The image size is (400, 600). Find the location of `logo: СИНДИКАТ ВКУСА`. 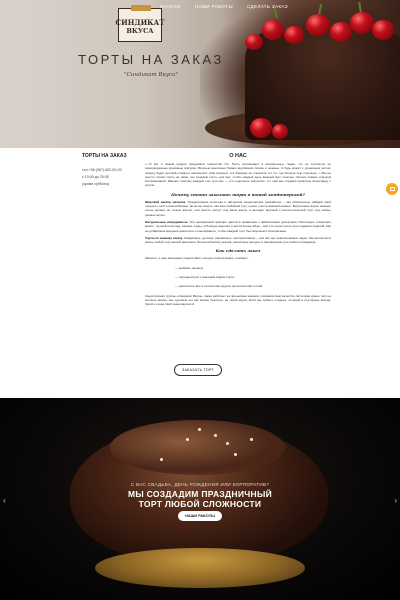

logo: СИНДИКАТ ВКУСА is located at coordinates (140, 23).